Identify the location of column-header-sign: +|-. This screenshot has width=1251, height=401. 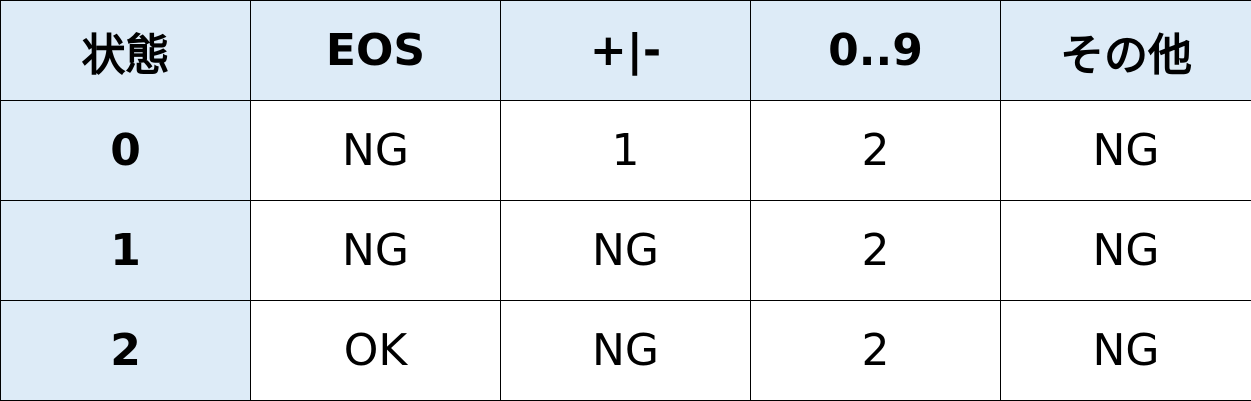
(625, 50).